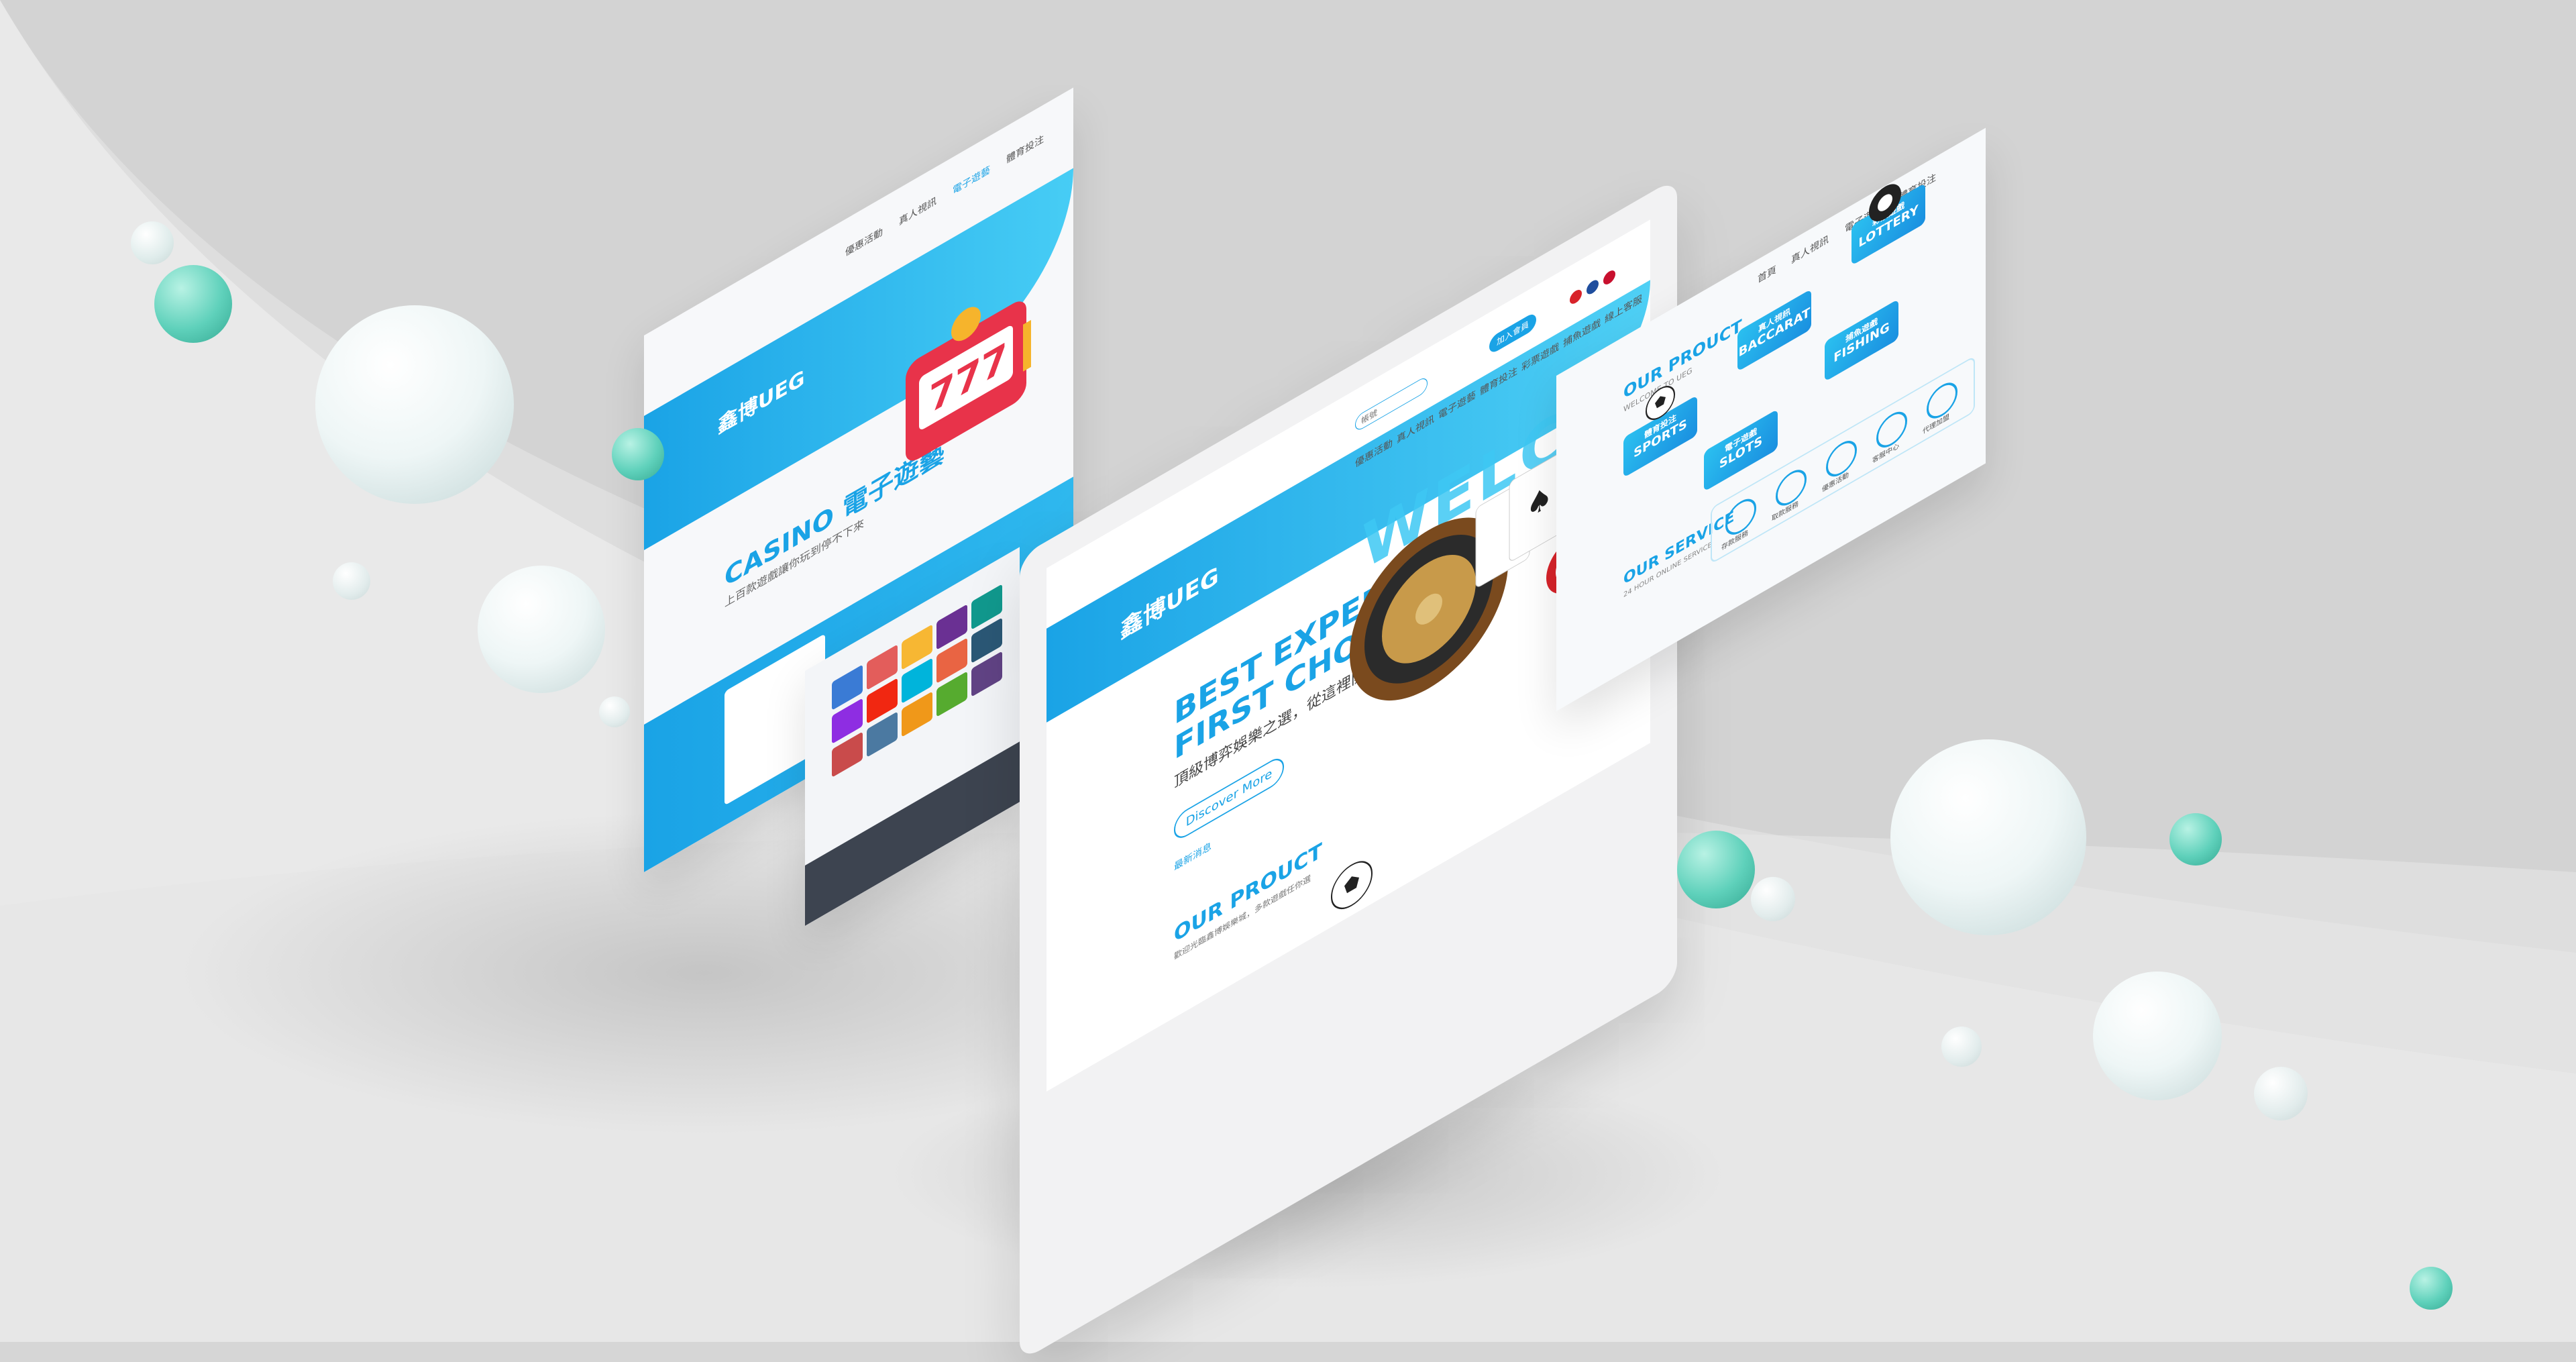  What do you see at coordinates (864, 241) in the screenshot?
I see `left-nav-item: 優惠活動` at bounding box center [864, 241].